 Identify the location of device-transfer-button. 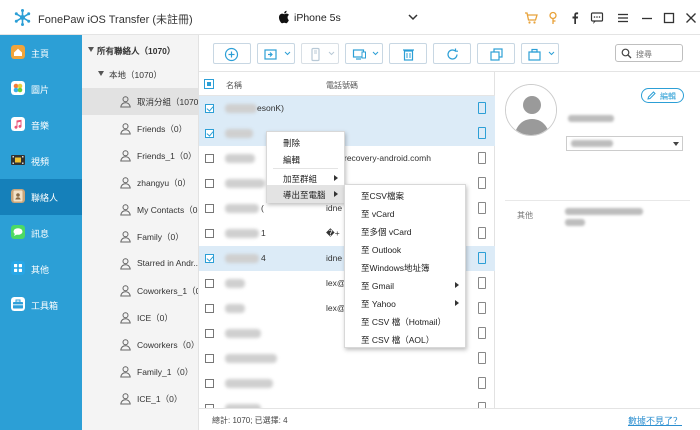
(364, 53).